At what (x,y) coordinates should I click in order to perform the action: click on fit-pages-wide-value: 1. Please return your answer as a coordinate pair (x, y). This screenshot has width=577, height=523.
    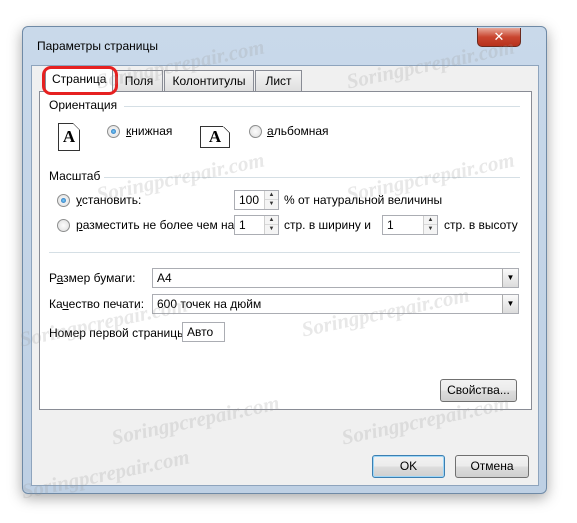
    Looking at the image, I should click on (242, 225).